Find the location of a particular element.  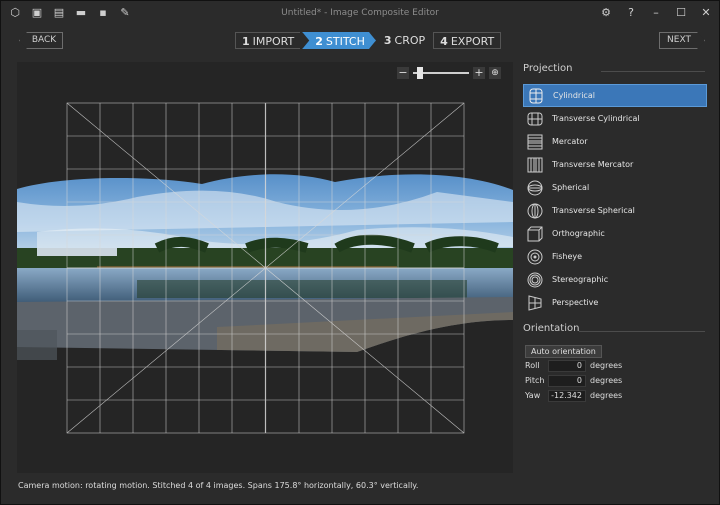

yaw-row: Yaw -12.342 degrees is located at coordinates (616, 395).